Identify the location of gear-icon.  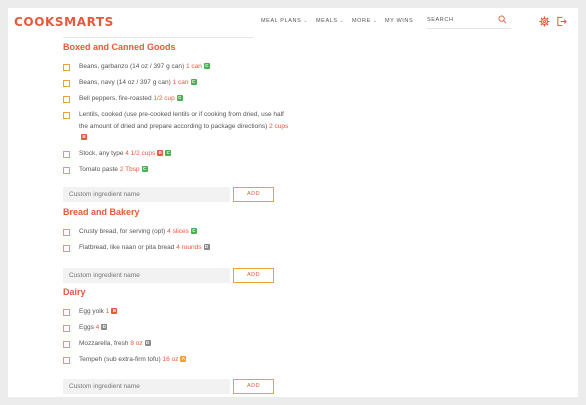
(544, 21).